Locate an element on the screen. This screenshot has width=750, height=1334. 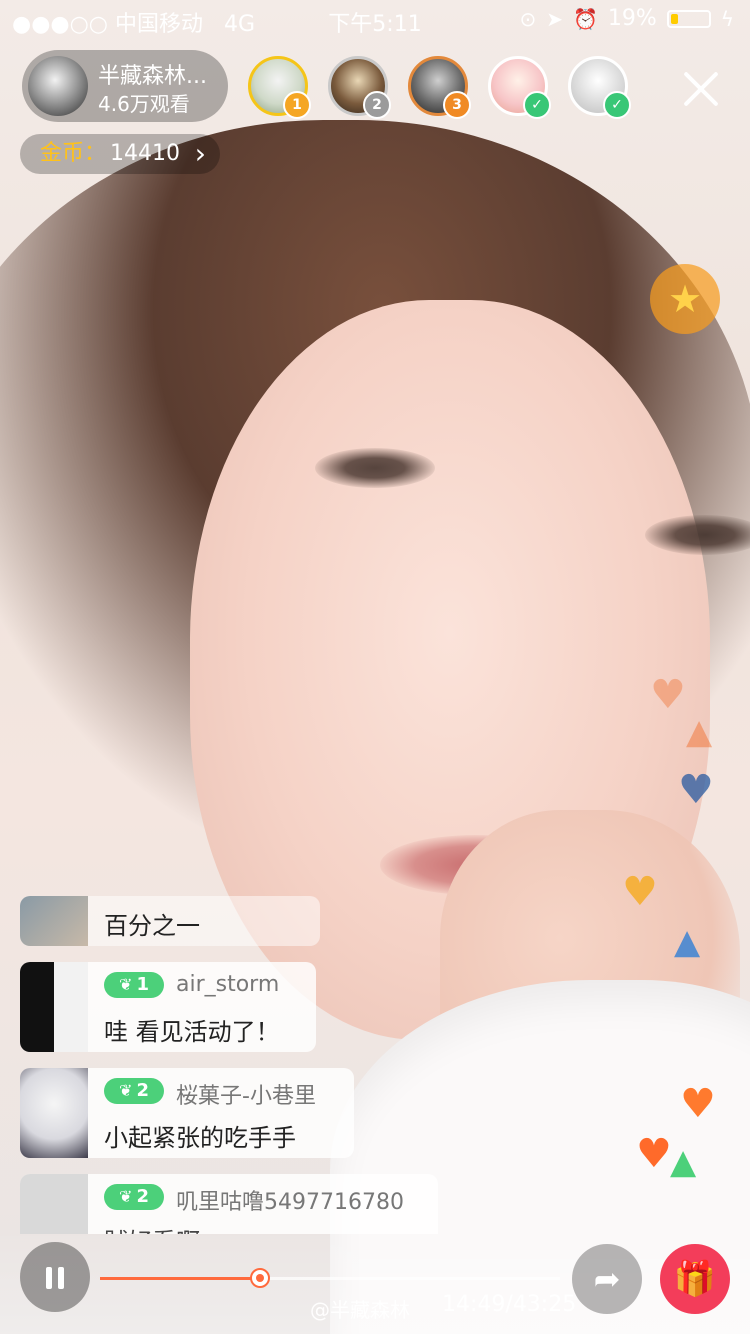
host-info-pill: 半藏森林... 4.6万观看 is located at coordinates (125, 86).